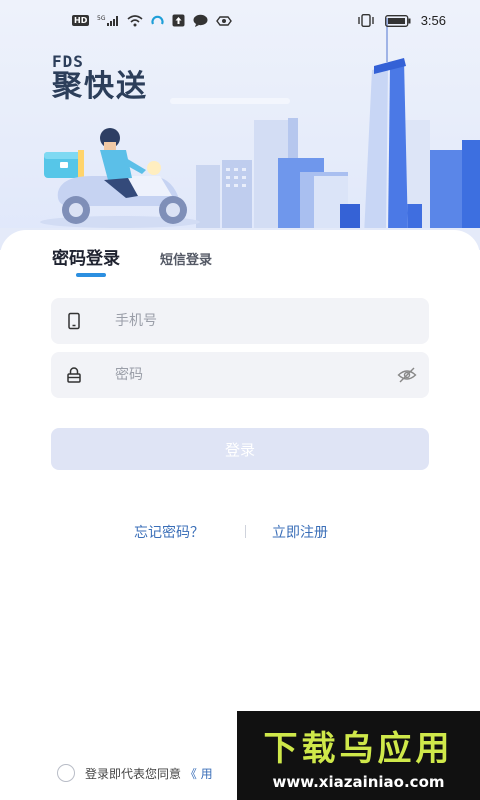 The width and height of the screenshot is (480, 800). I want to click on phone-field, so click(240, 321).